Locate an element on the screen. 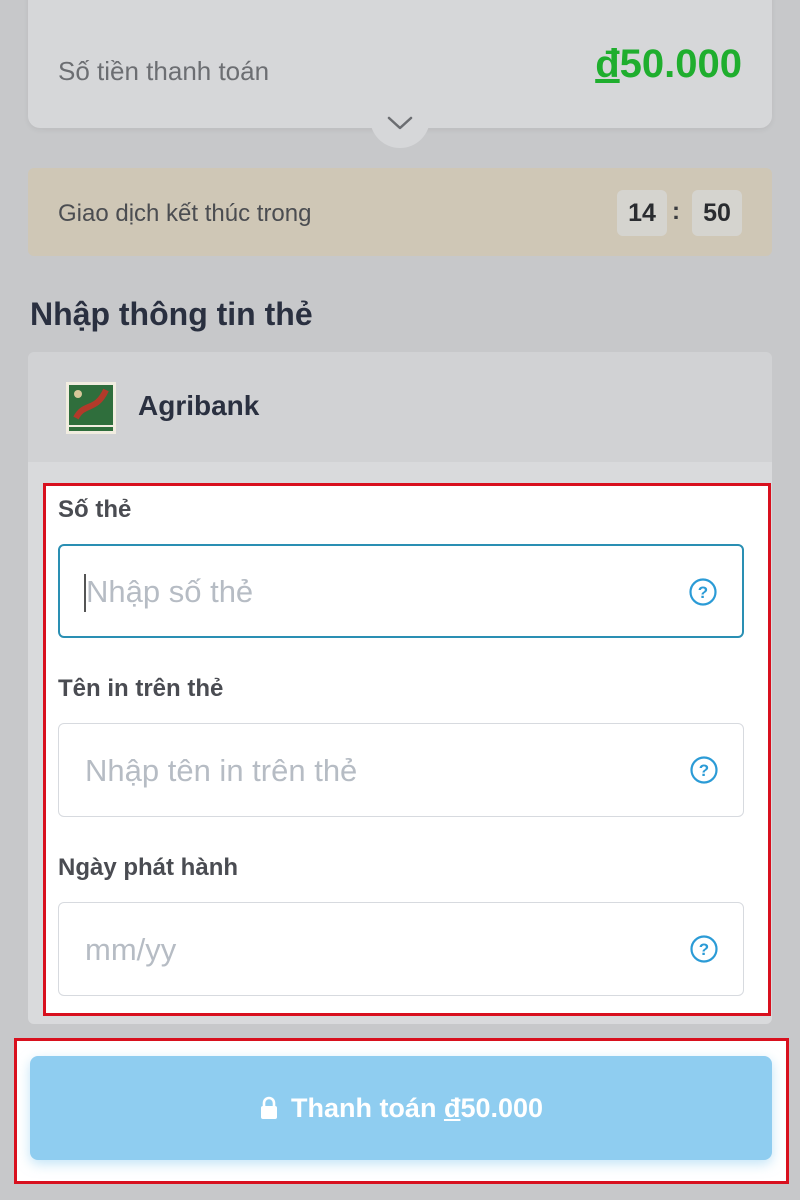 This screenshot has width=800, height=1200. timer-seconds: 50 is located at coordinates (717, 213).